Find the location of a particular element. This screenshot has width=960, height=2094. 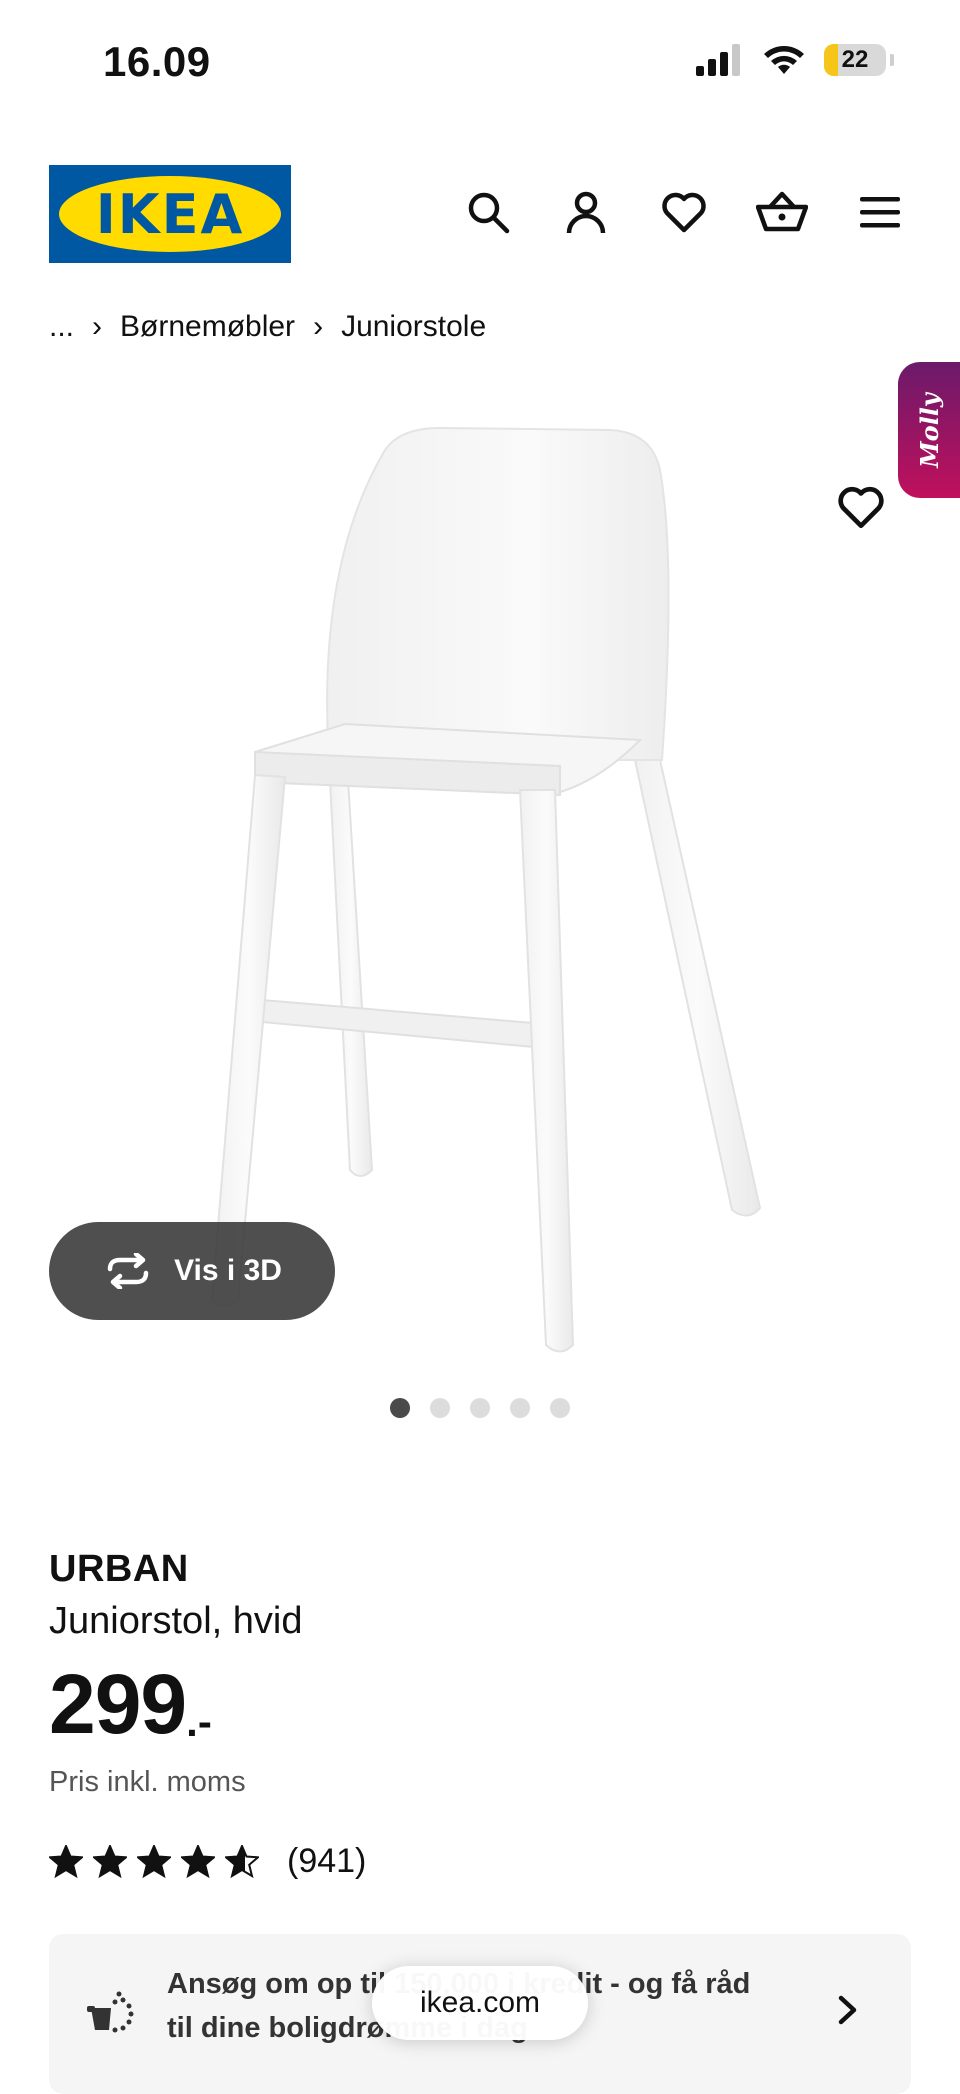

gallery-pagination is located at coordinates (480, 1408).